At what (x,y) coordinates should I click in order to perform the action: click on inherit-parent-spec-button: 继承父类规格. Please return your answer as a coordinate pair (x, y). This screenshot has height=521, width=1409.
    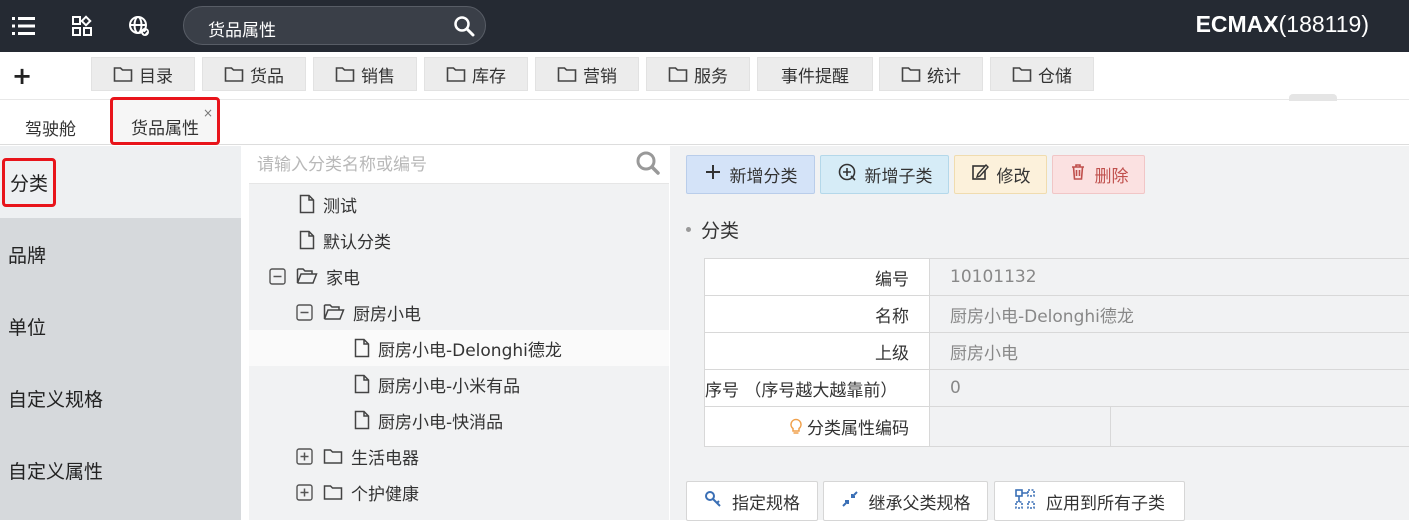
    Looking at the image, I should click on (905, 501).